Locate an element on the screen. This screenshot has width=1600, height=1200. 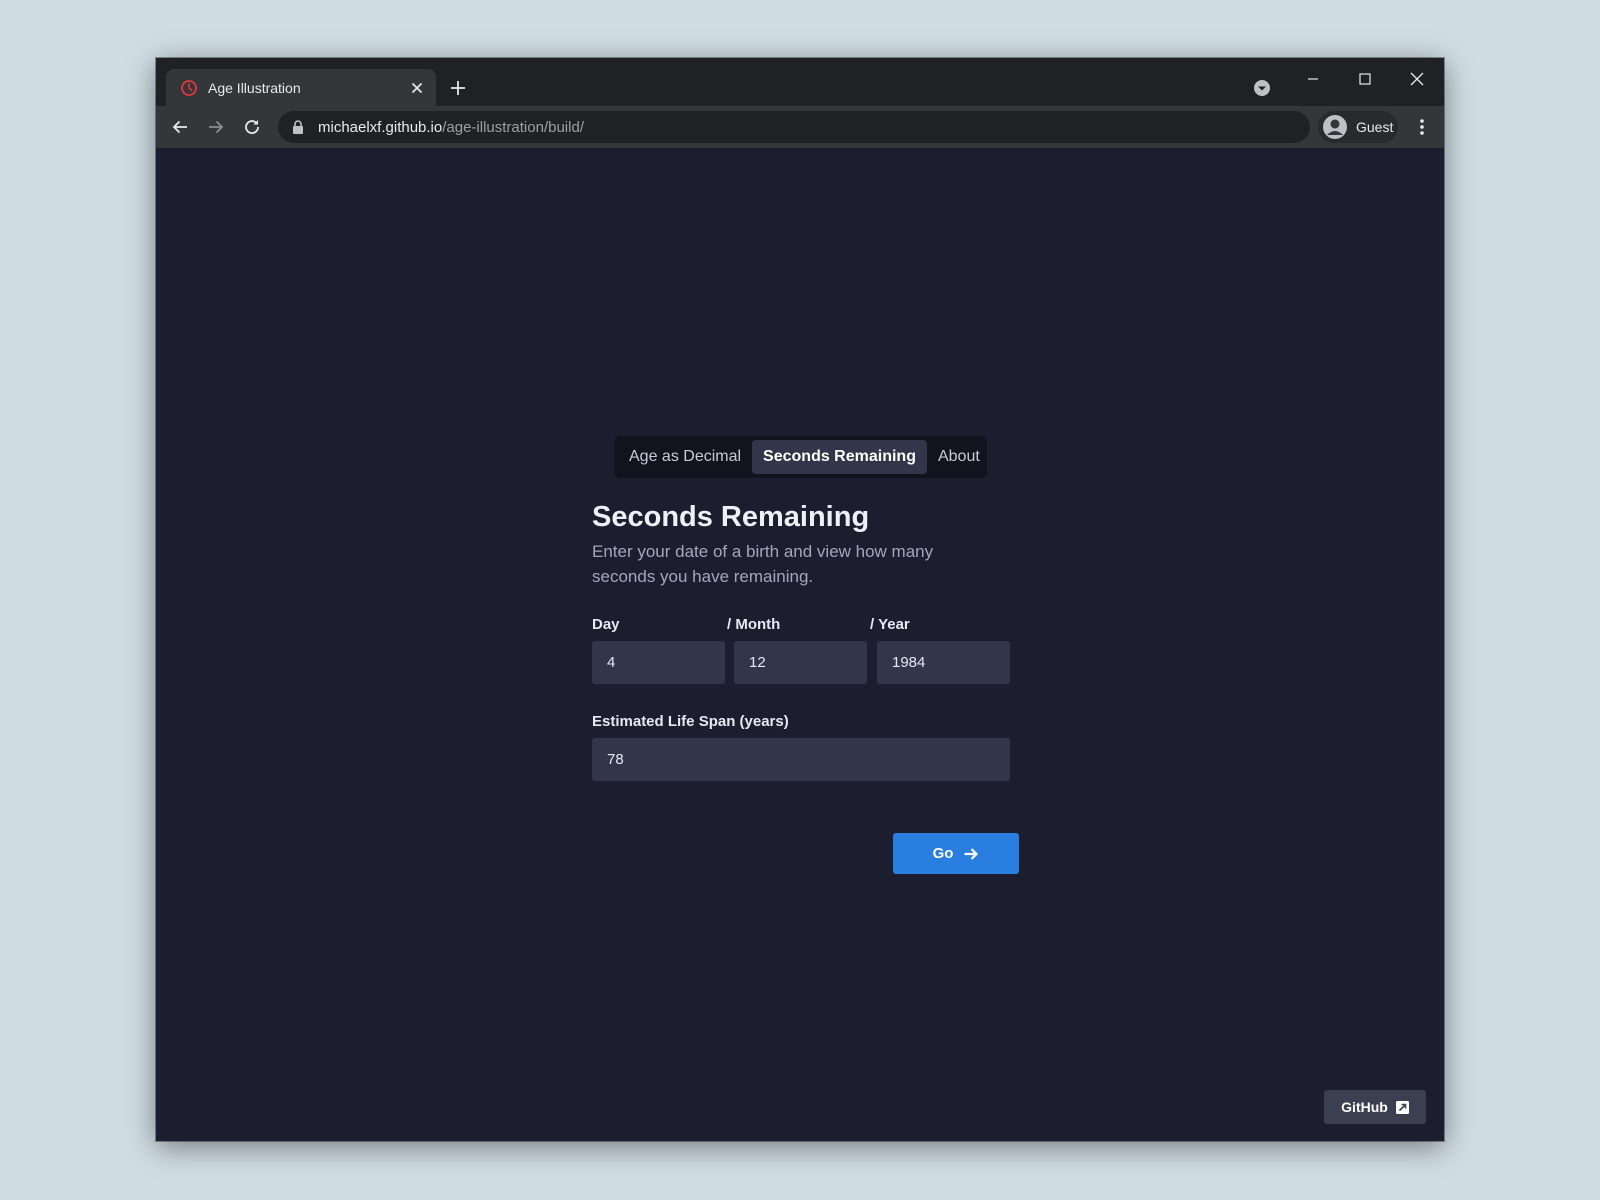
back-button is located at coordinates (180, 127).